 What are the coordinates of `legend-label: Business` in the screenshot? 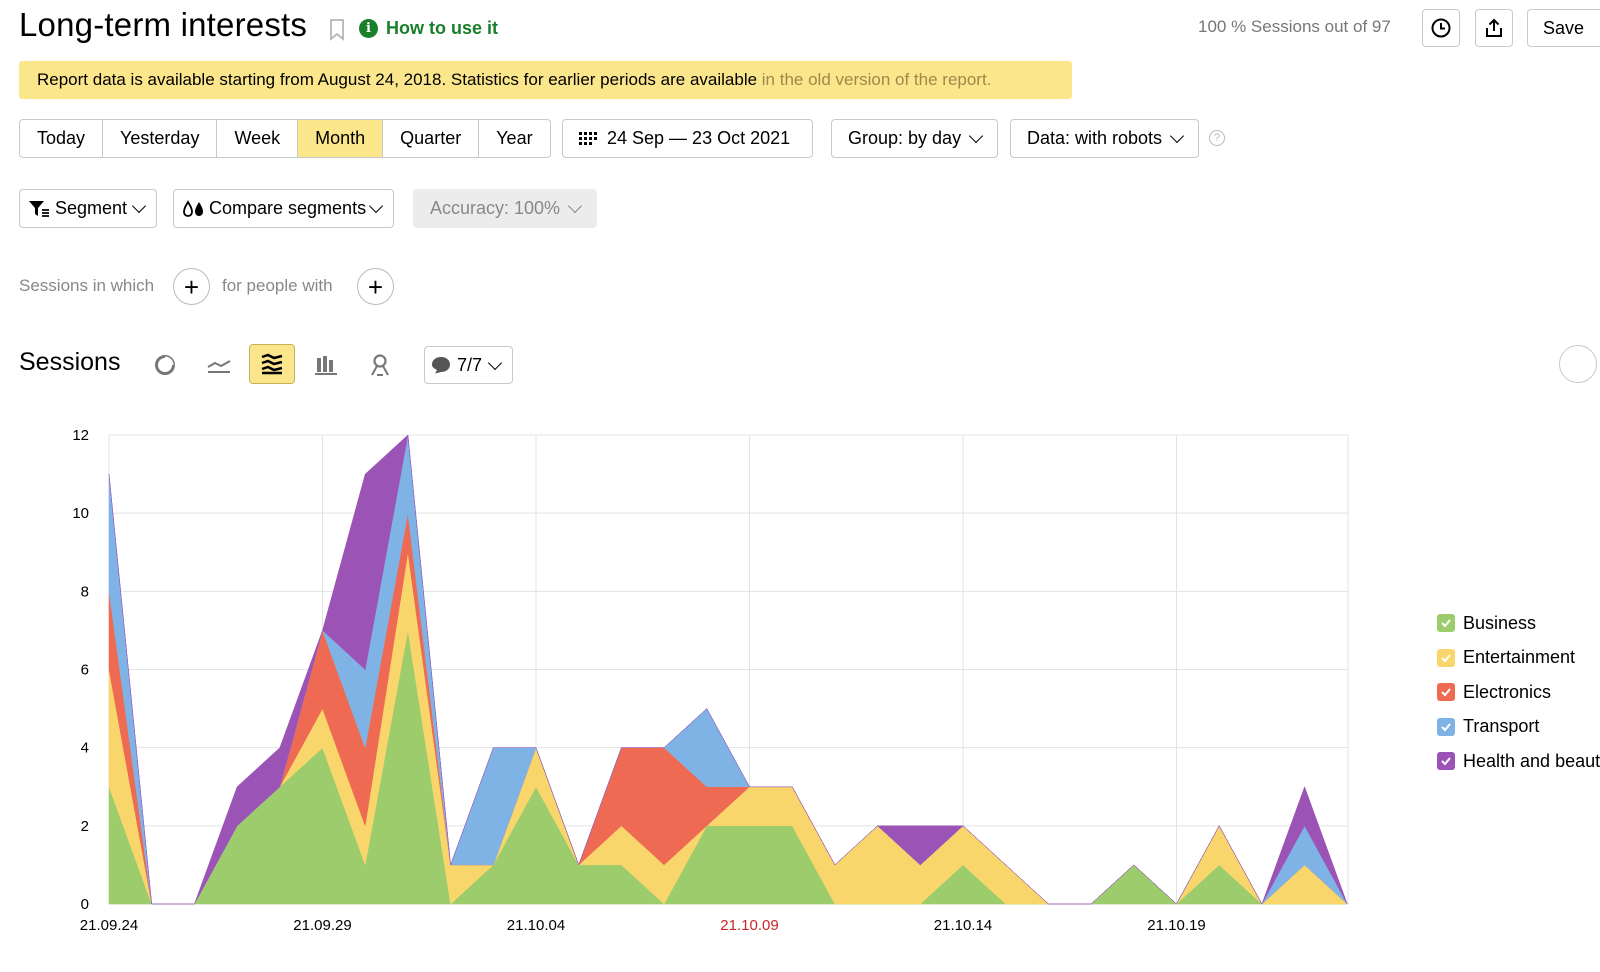 It's located at (1500, 622).